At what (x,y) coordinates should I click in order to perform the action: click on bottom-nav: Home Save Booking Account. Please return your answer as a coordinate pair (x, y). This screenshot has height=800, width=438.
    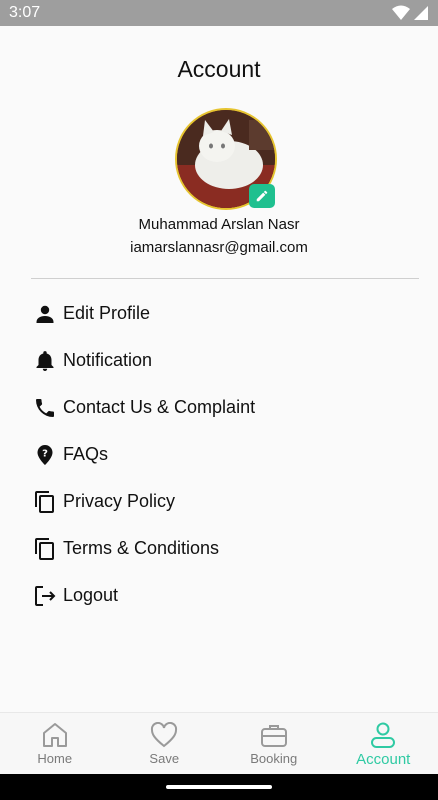
    Looking at the image, I should click on (219, 743).